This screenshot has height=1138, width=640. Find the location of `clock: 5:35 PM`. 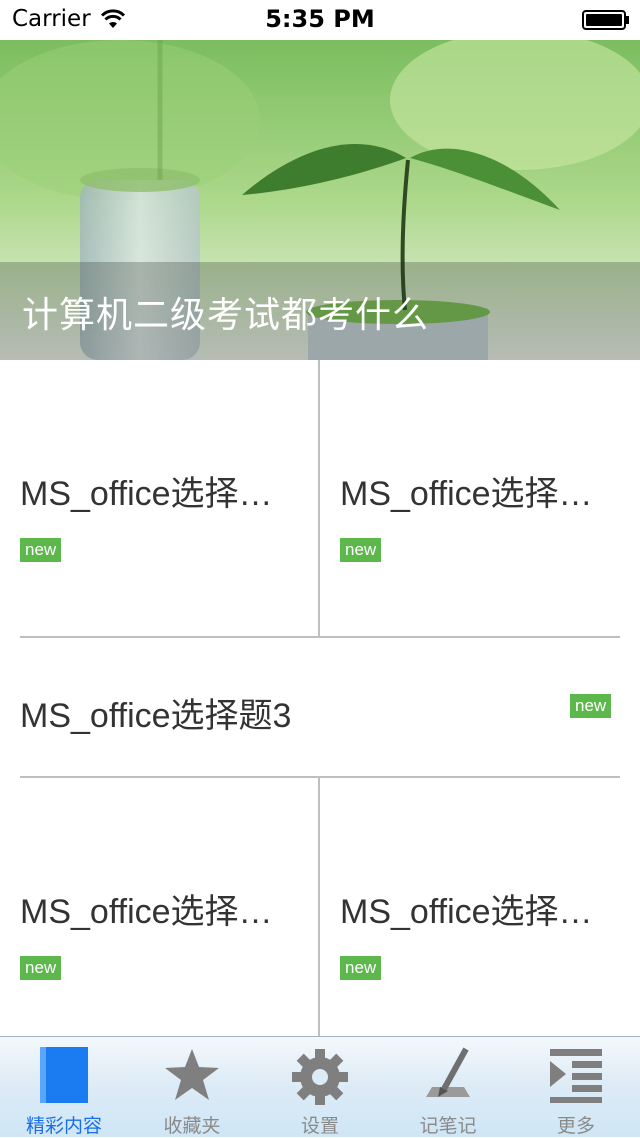

clock: 5:35 PM is located at coordinates (320, 19).